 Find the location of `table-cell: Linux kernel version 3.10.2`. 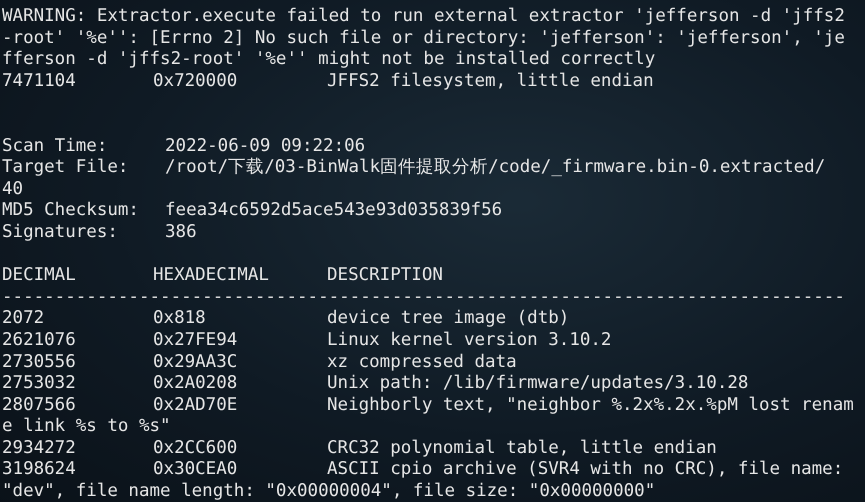

table-cell: Linux kernel version 3.10.2 is located at coordinates (469, 341).